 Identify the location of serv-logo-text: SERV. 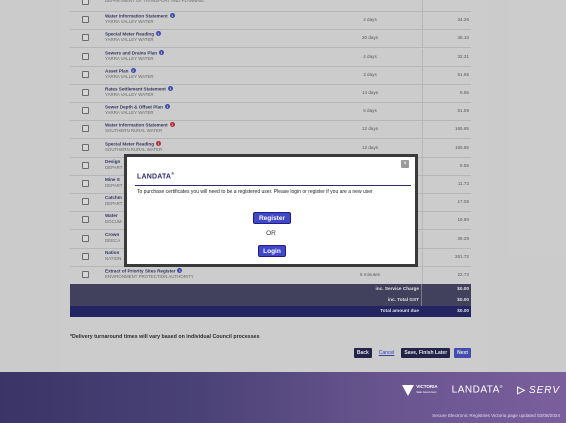
(544, 390).